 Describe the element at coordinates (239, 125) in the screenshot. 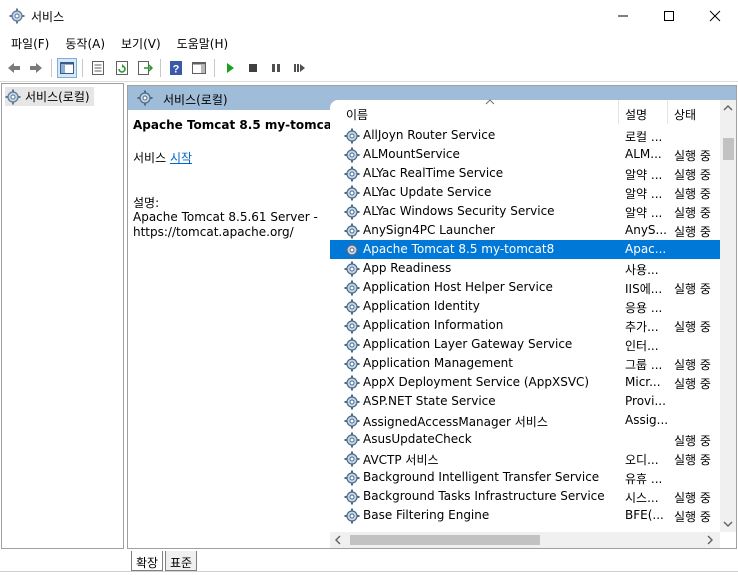

I see `selected-service-name: Apache Tomcat 8.5 my-tomcat8` at that location.